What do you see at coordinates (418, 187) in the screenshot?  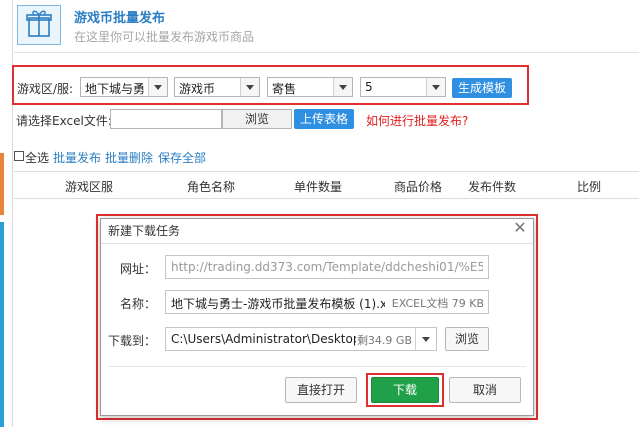 I see `column-header-price: 商品价格` at bounding box center [418, 187].